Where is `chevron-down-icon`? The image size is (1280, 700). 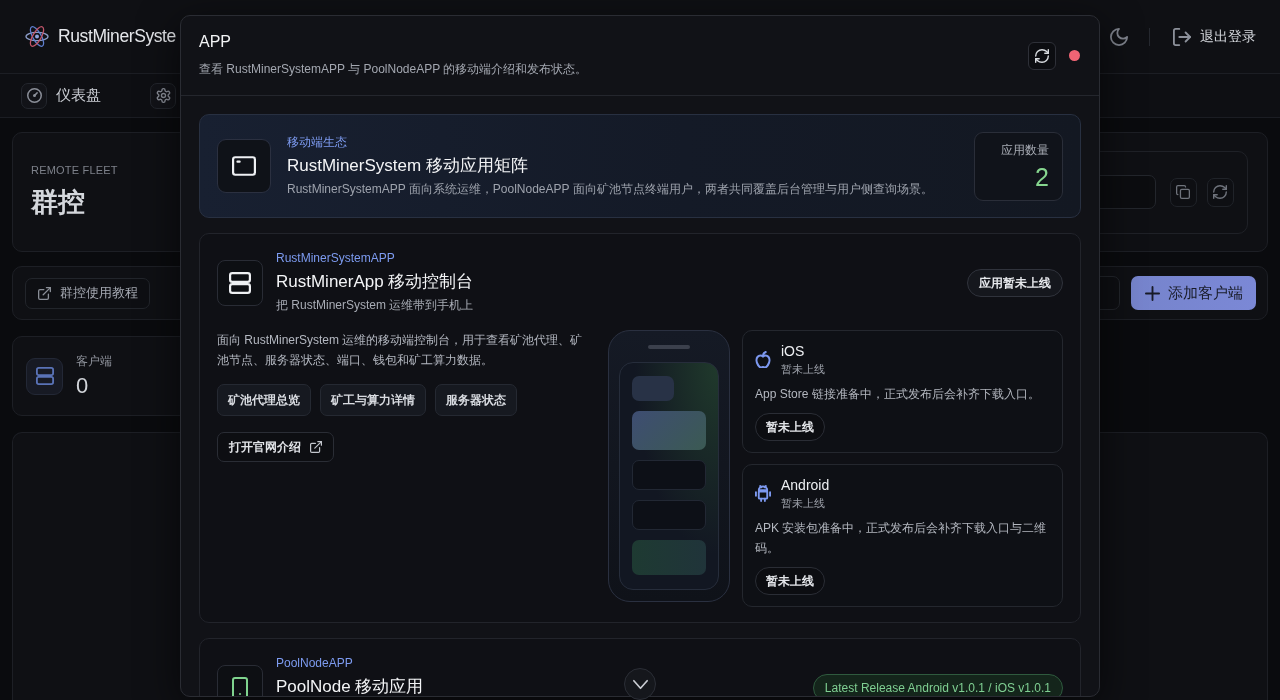
chevron-down-icon is located at coordinates (640, 684).